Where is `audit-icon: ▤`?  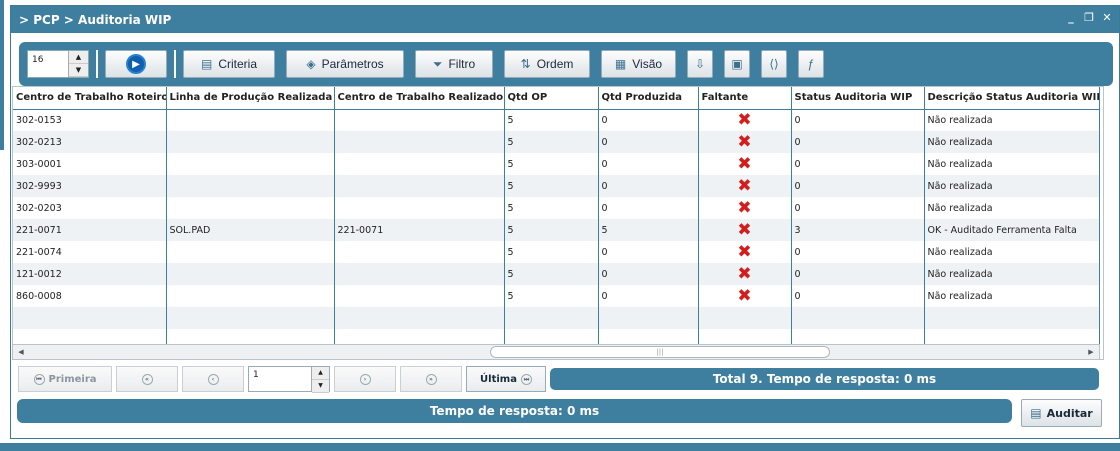
audit-icon: ▤ is located at coordinates (1036, 413).